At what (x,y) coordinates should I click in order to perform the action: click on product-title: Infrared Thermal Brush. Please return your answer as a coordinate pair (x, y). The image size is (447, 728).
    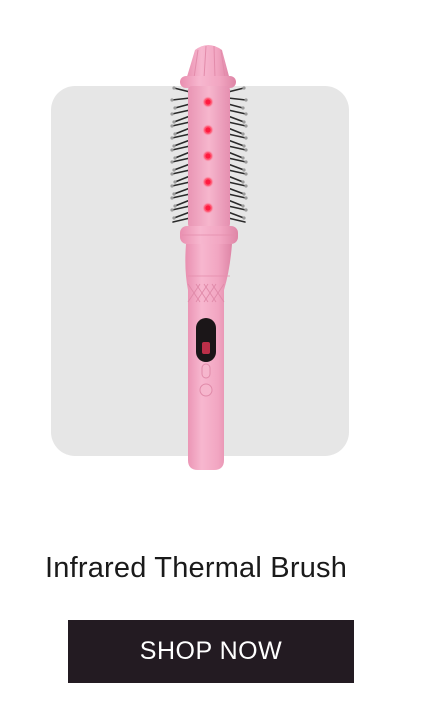
    Looking at the image, I should click on (196, 568).